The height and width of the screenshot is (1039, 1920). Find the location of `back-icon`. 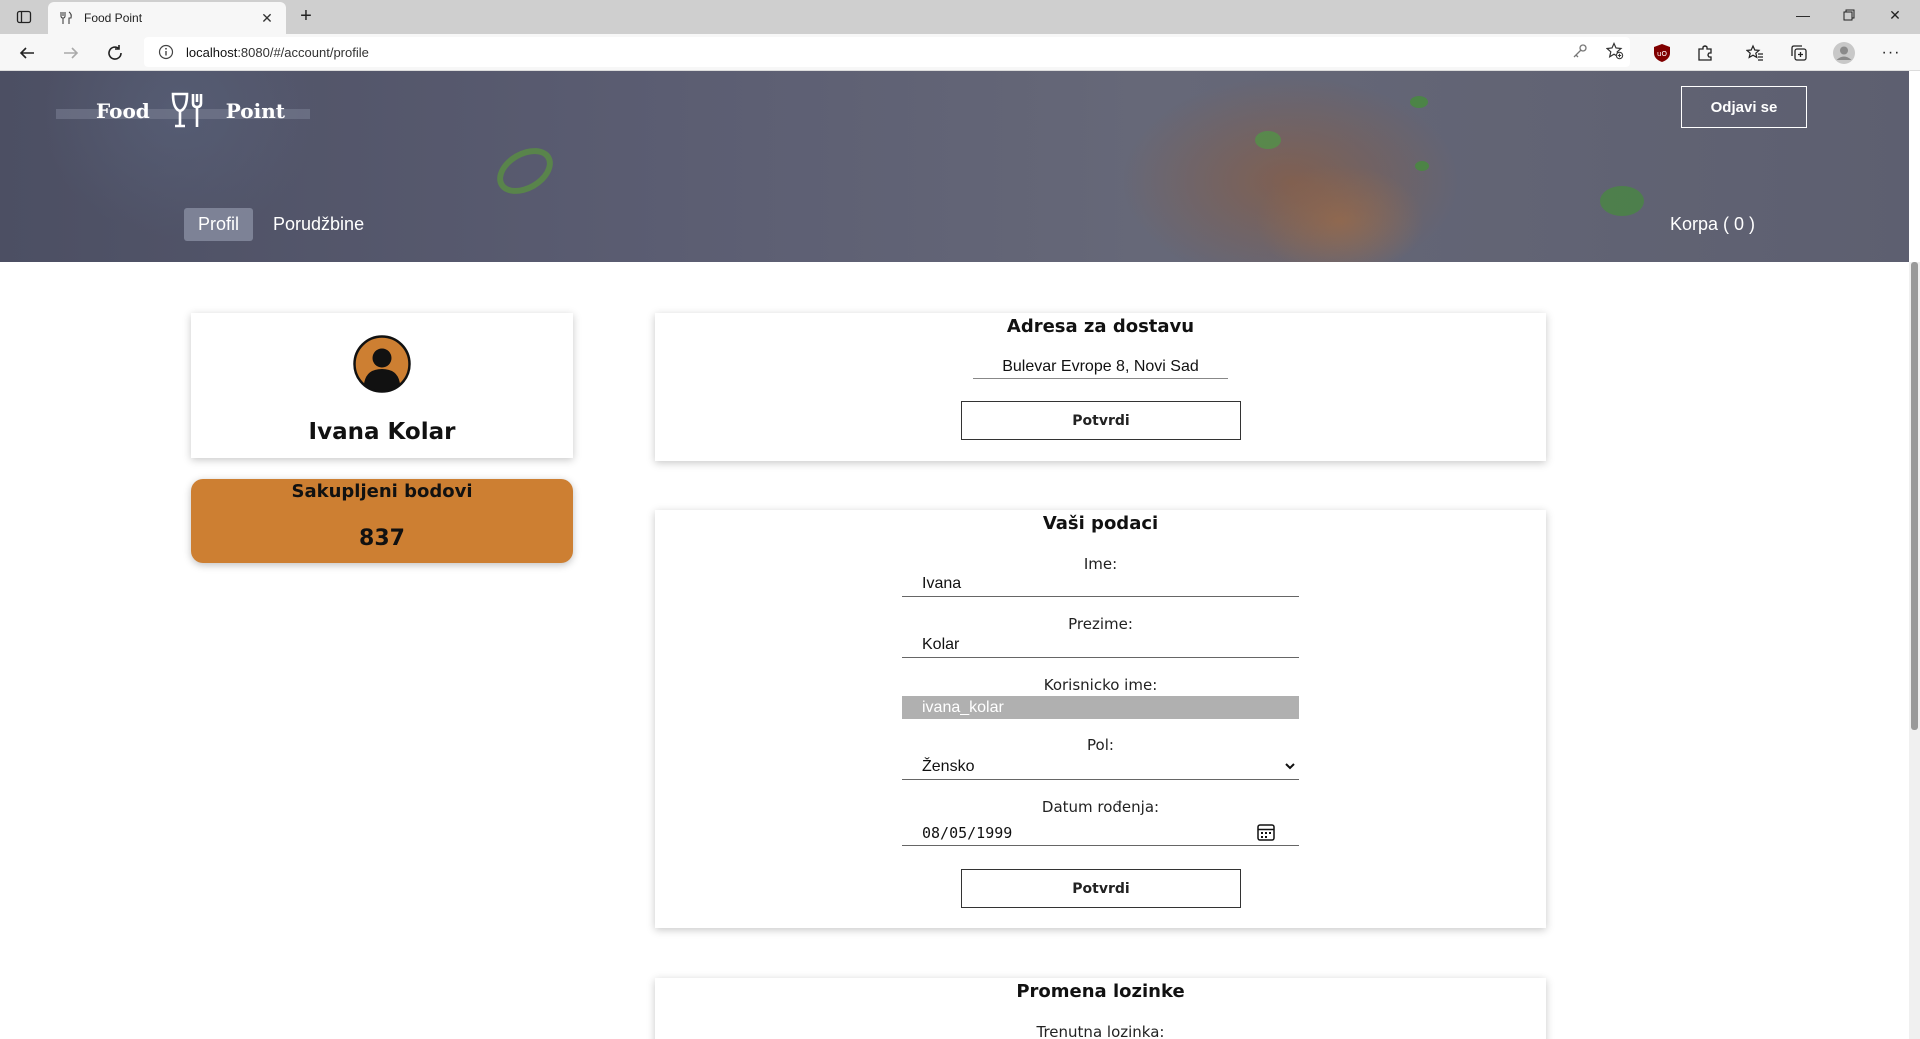

back-icon is located at coordinates (27, 53).